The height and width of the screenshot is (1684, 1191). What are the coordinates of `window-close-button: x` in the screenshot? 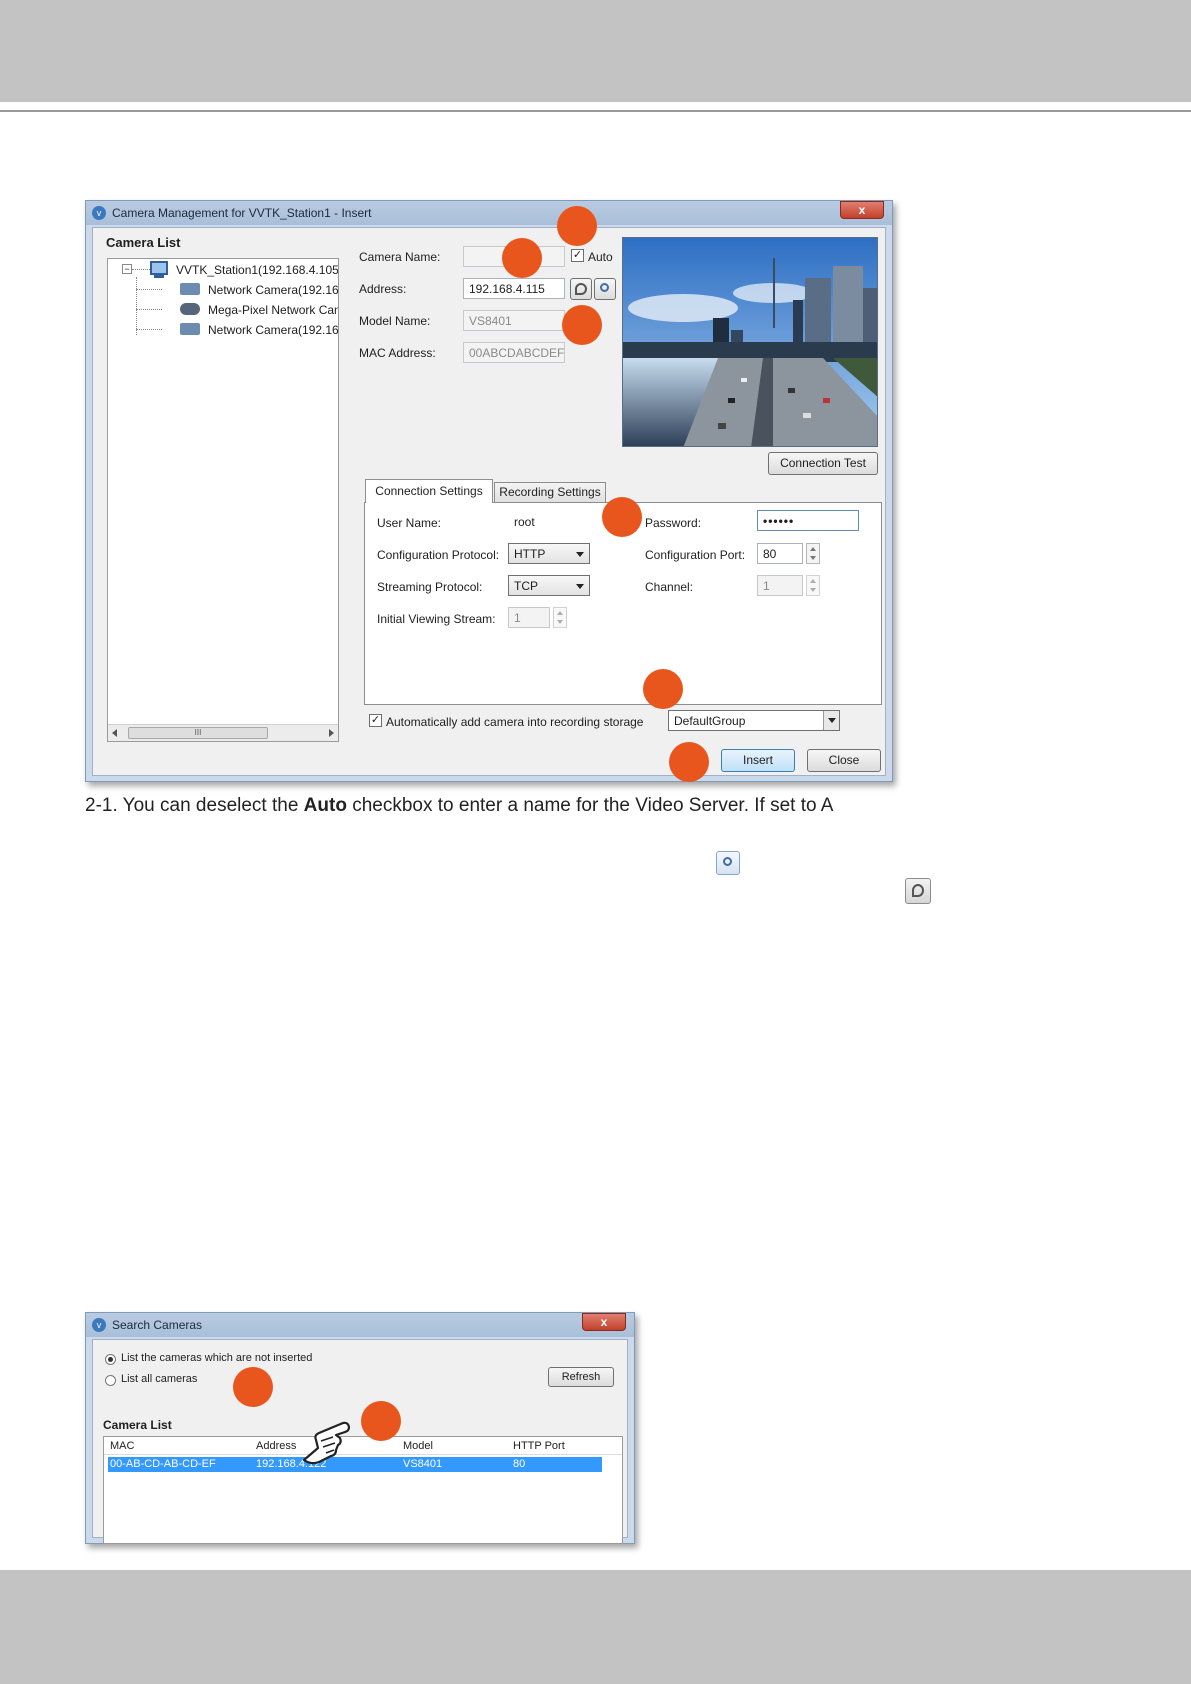 It's located at (862, 210).